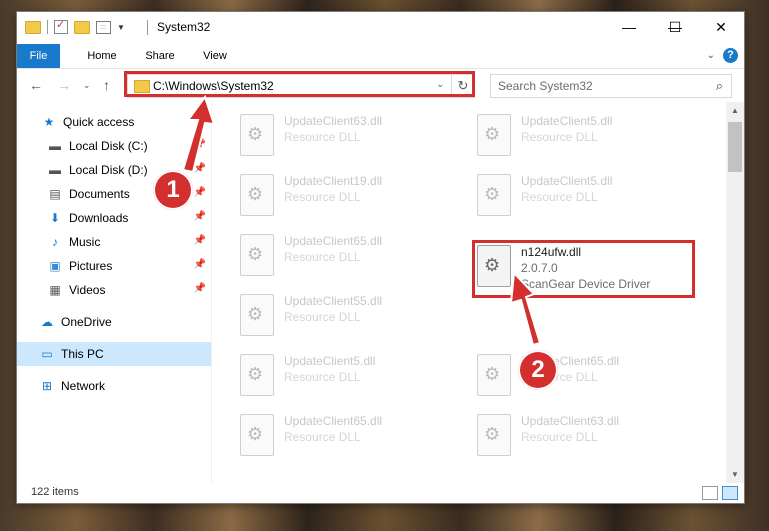 The width and height of the screenshot is (769, 531). Describe the element at coordinates (611, 86) in the screenshot. I see `search-input: Search System32 ⌕` at that location.